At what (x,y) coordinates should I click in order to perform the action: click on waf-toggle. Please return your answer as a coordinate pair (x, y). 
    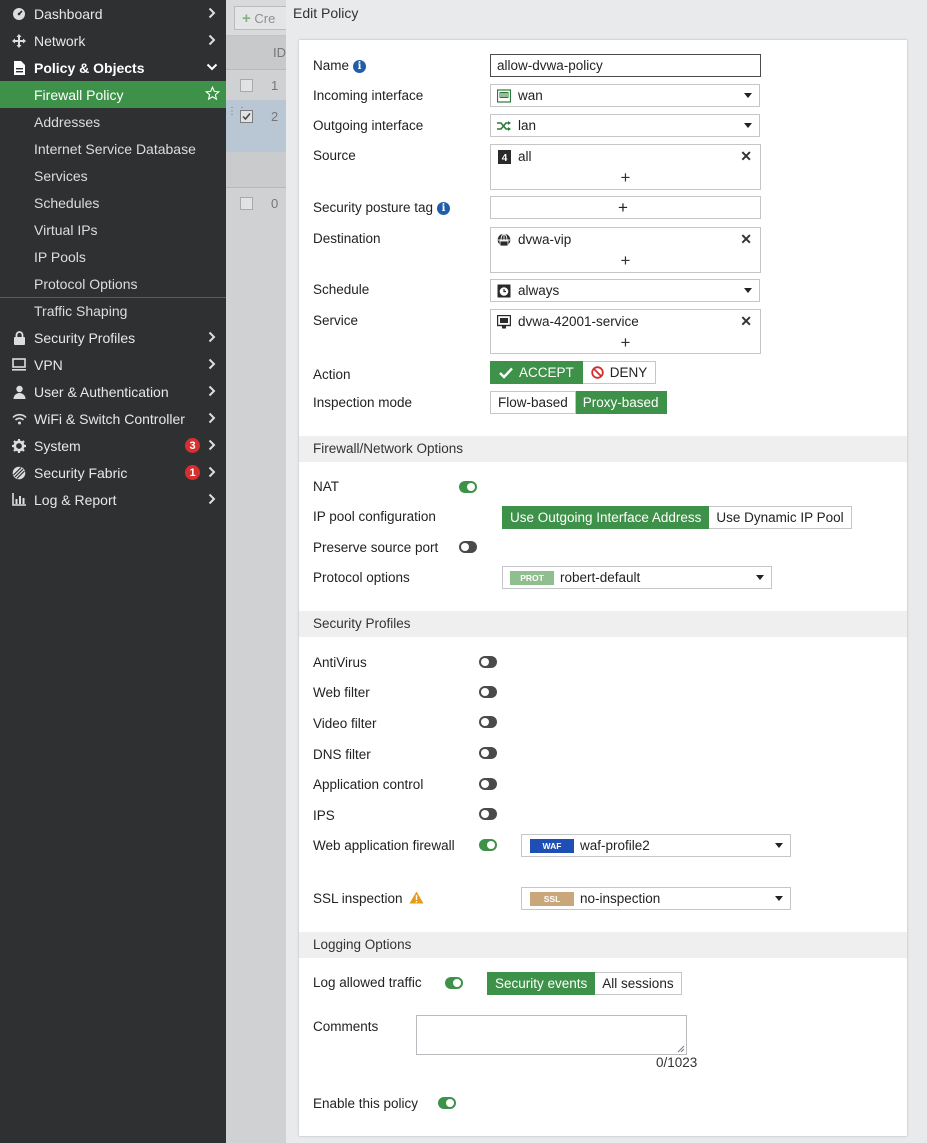
    Looking at the image, I should click on (488, 845).